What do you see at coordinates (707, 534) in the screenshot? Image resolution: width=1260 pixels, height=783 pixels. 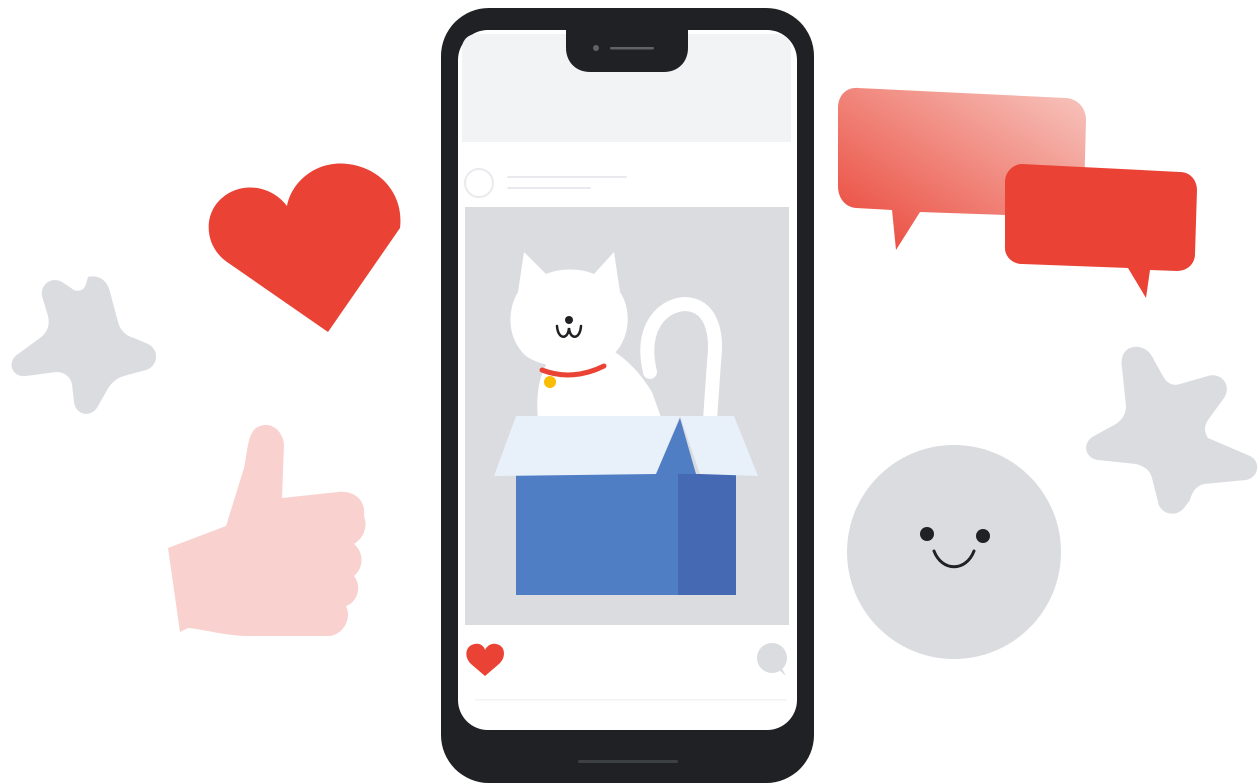 I see `box-side` at bounding box center [707, 534].